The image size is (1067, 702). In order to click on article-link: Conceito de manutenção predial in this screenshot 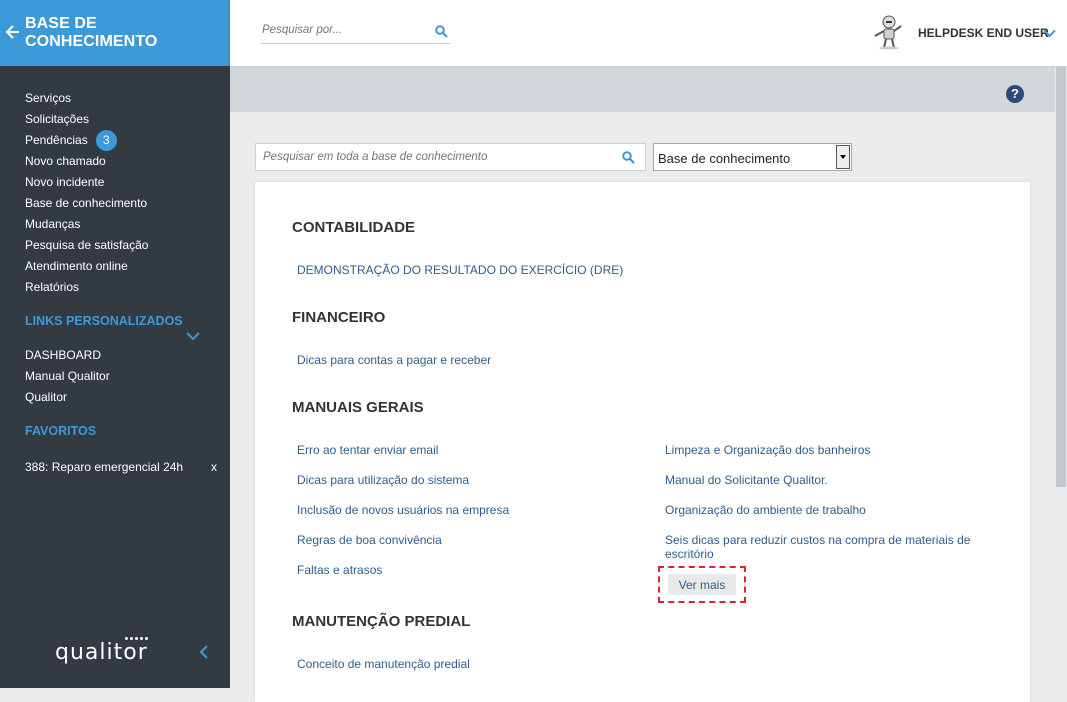, I will do `click(383, 664)`.